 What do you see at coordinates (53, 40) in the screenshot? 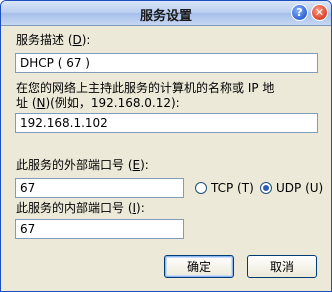
I see `description-label: 服务描述 (D):` at bounding box center [53, 40].